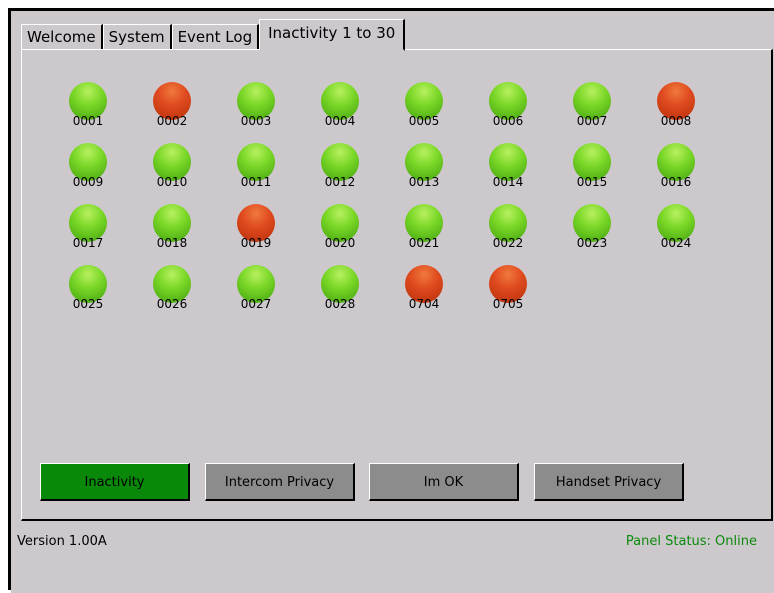  I want to click on indicator-label: 0022, so click(508, 243).